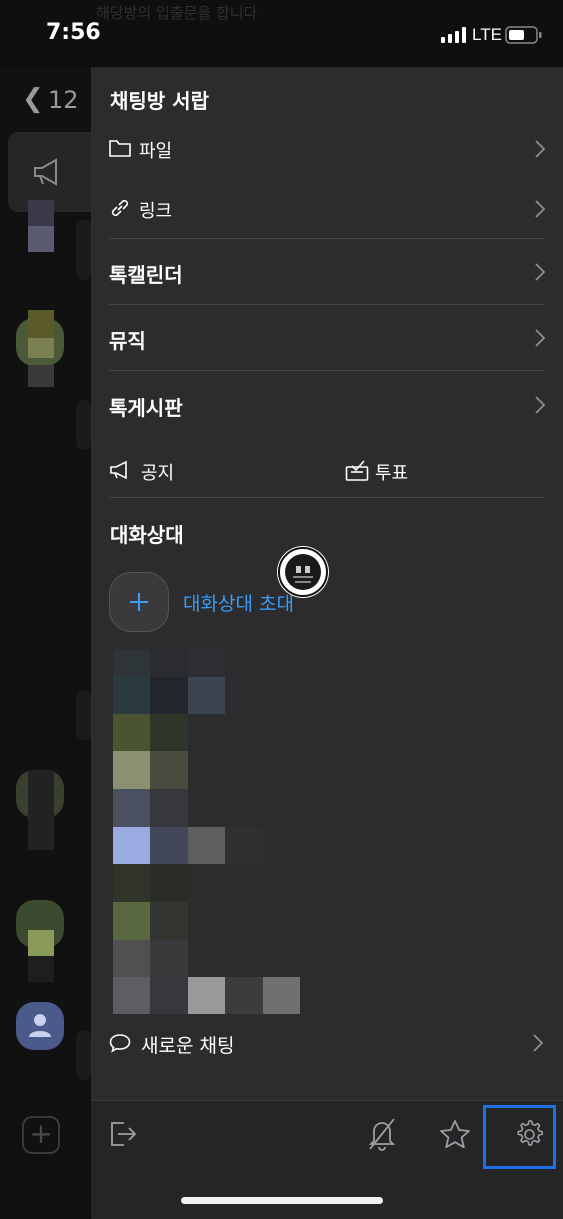 The width and height of the screenshot is (563, 1219). Describe the element at coordinates (327, 149) in the screenshot. I see `drawer-item-files: 파일` at that location.